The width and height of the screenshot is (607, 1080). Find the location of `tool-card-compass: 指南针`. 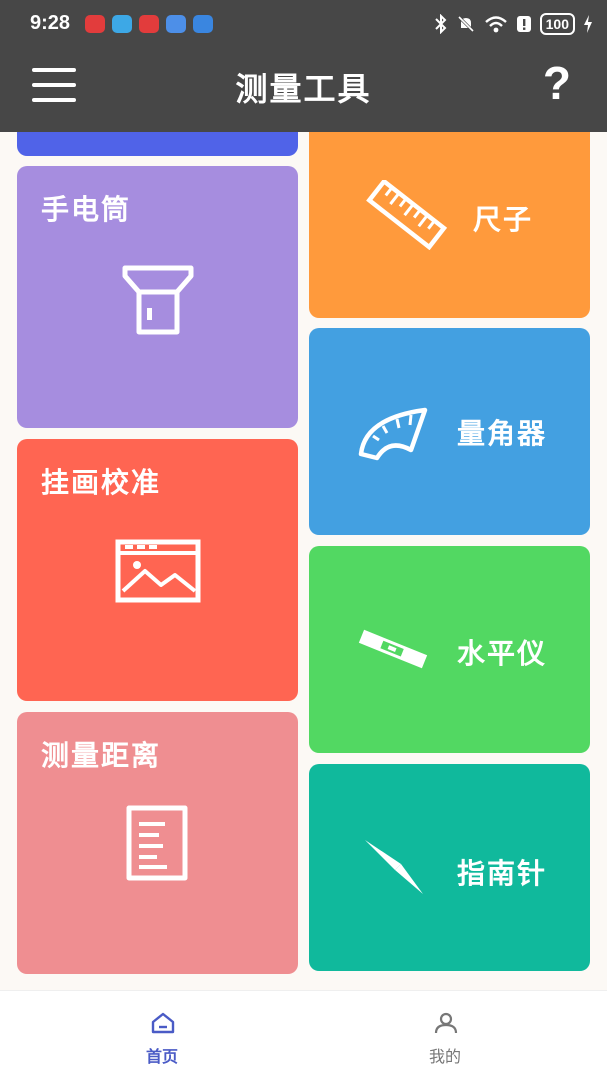

tool-card-compass: 指南针 is located at coordinates (449, 867).